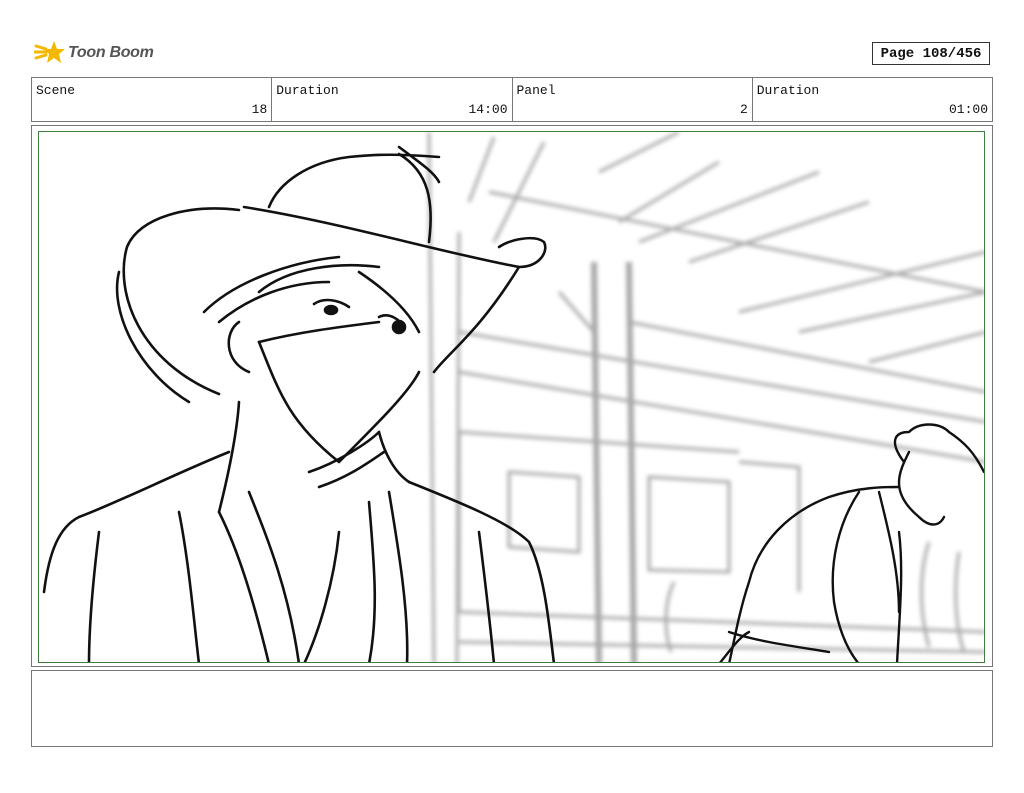  Describe the element at coordinates (259, 109) in the screenshot. I see `scene-value: 18` at that location.